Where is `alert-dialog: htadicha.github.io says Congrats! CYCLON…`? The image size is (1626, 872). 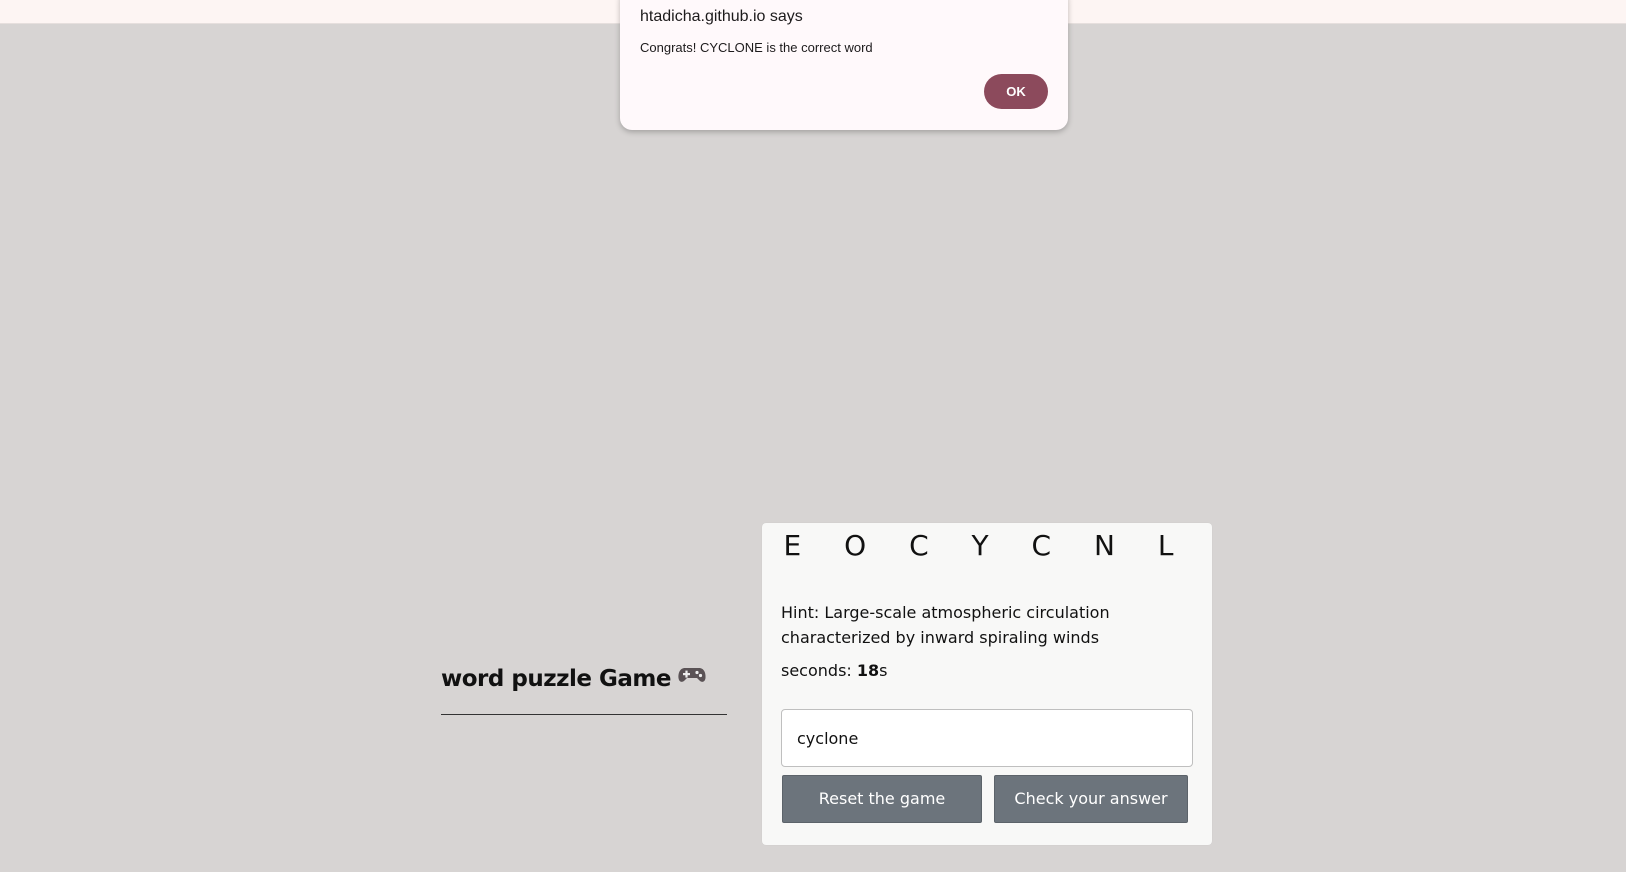 alert-dialog: htadicha.github.io says Congrats! CYCLON… is located at coordinates (844, 65).